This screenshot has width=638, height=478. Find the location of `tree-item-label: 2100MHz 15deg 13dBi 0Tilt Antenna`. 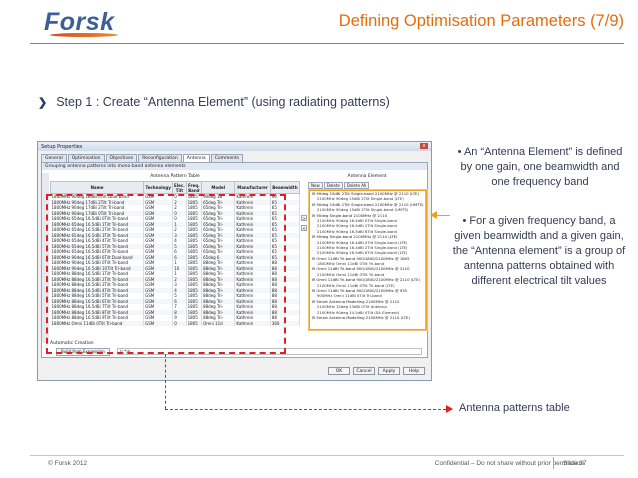

tree-item-label: 2100MHz 15deg 13dBi 0Tilt Antenna is located at coordinates (352, 307).